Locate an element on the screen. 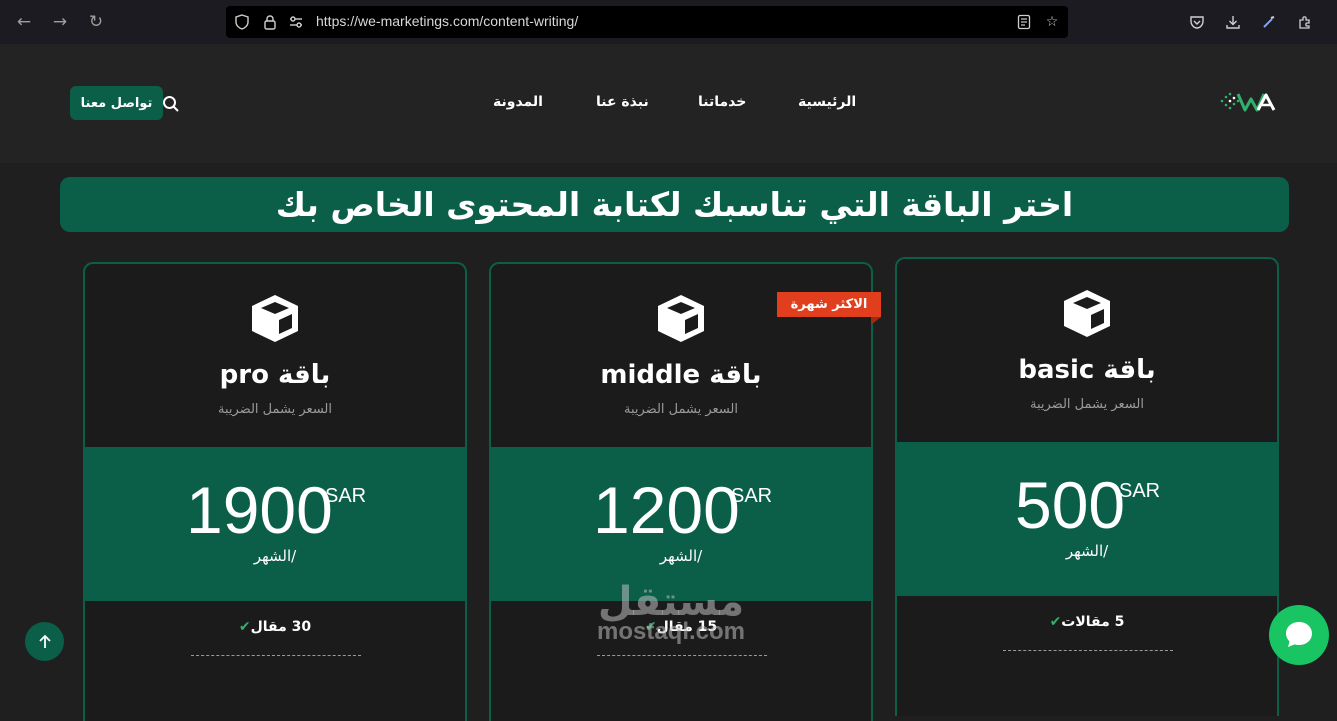  arrow-up-icon is located at coordinates (44, 641).